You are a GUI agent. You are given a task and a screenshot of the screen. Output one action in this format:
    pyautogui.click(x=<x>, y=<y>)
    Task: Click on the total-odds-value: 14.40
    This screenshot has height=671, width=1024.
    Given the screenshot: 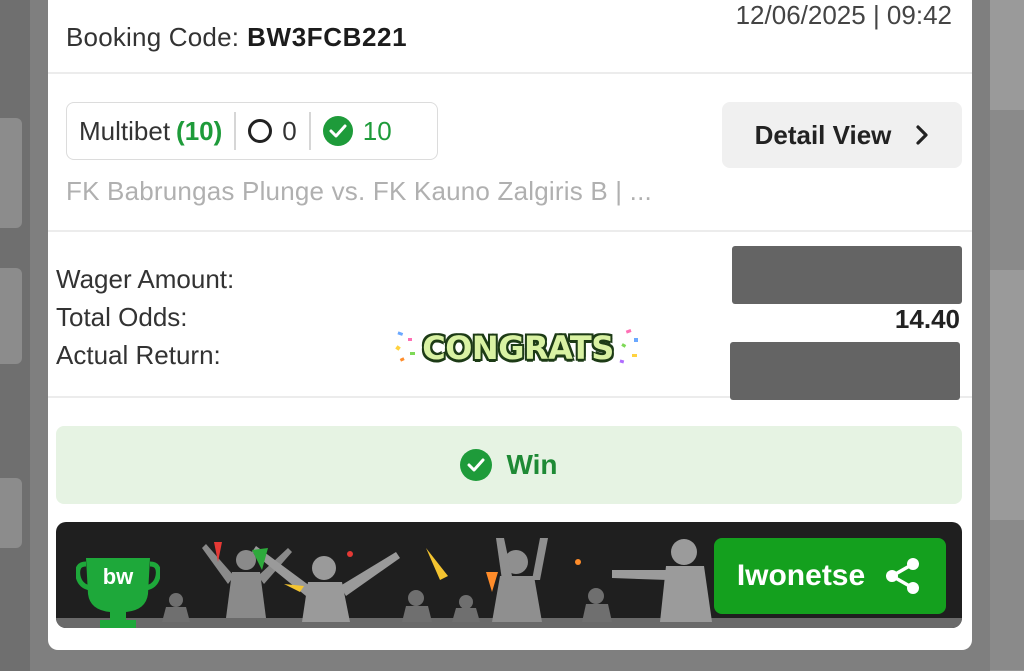 What is the action you would take?
    pyautogui.click(x=927, y=319)
    